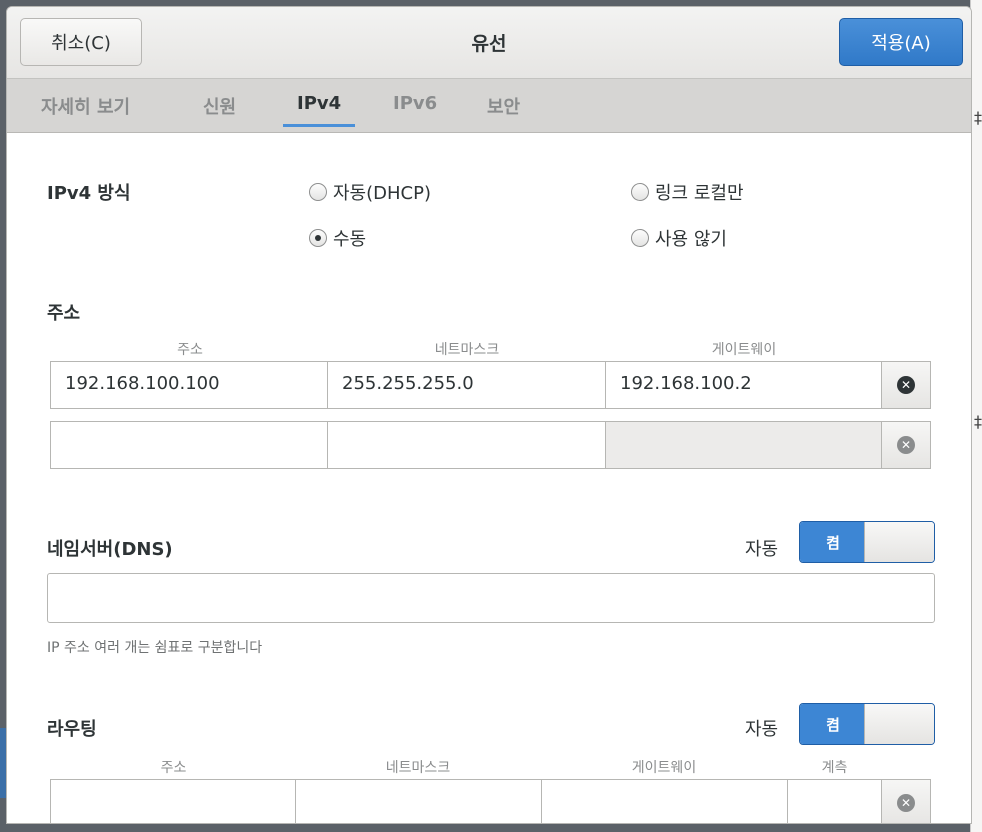 The height and width of the screenshot is (832, 982). Describe the element at coordinates (762, 549) in the screenshot. I see `dns-auto-label: 자동` at that location.